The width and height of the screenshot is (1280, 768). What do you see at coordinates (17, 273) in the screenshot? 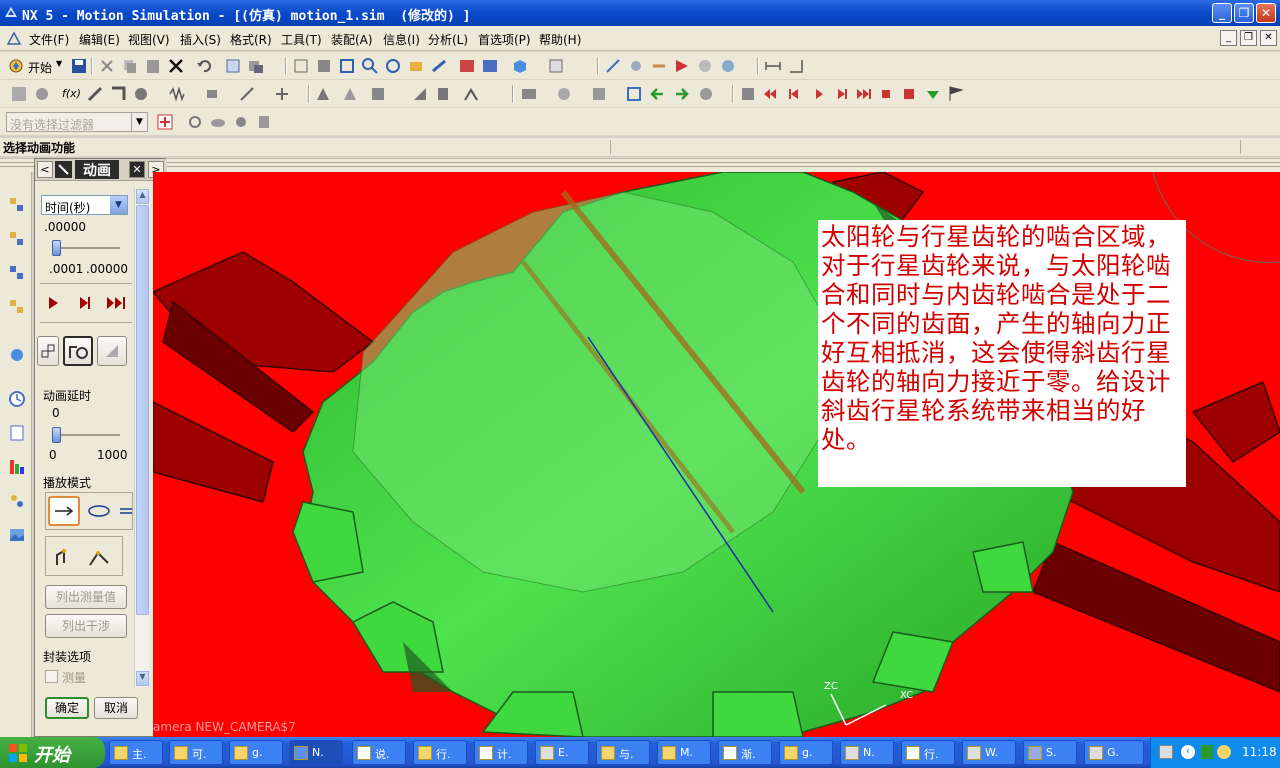
I see `constraint-navigator-icon` at bounding box center [17, 273].